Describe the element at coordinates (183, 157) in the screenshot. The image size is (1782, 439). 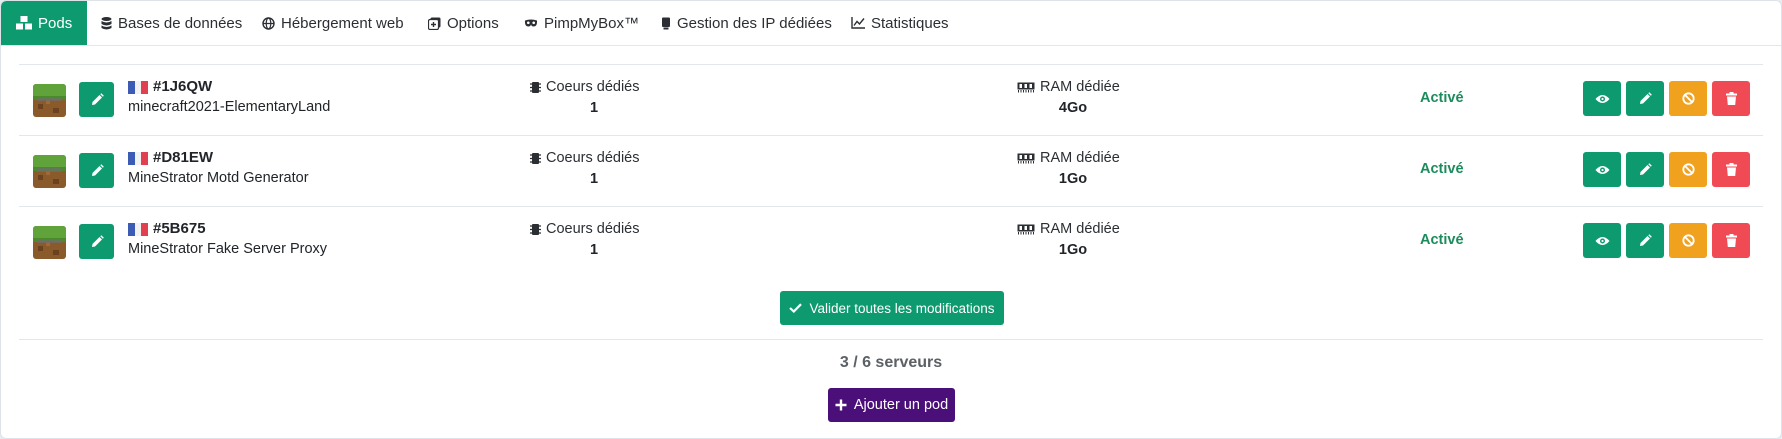
I see `pod-id: #D81EW` at that location.